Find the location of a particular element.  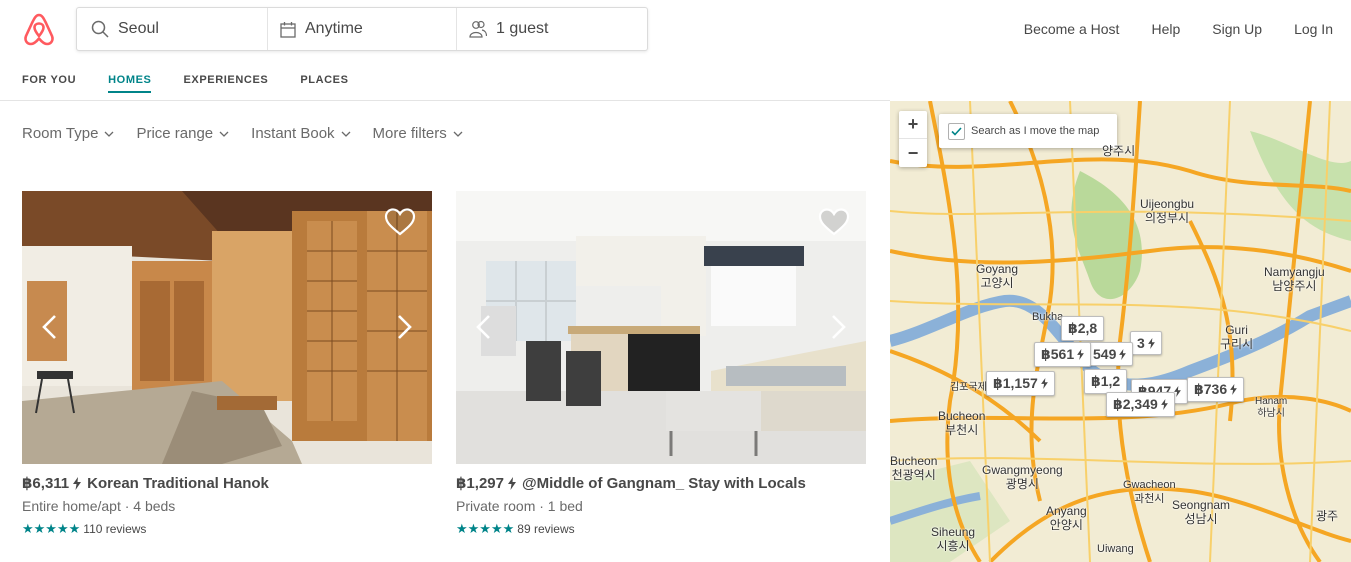

map-label: Anyang 안양시 is located at coordinates (1066, 518).